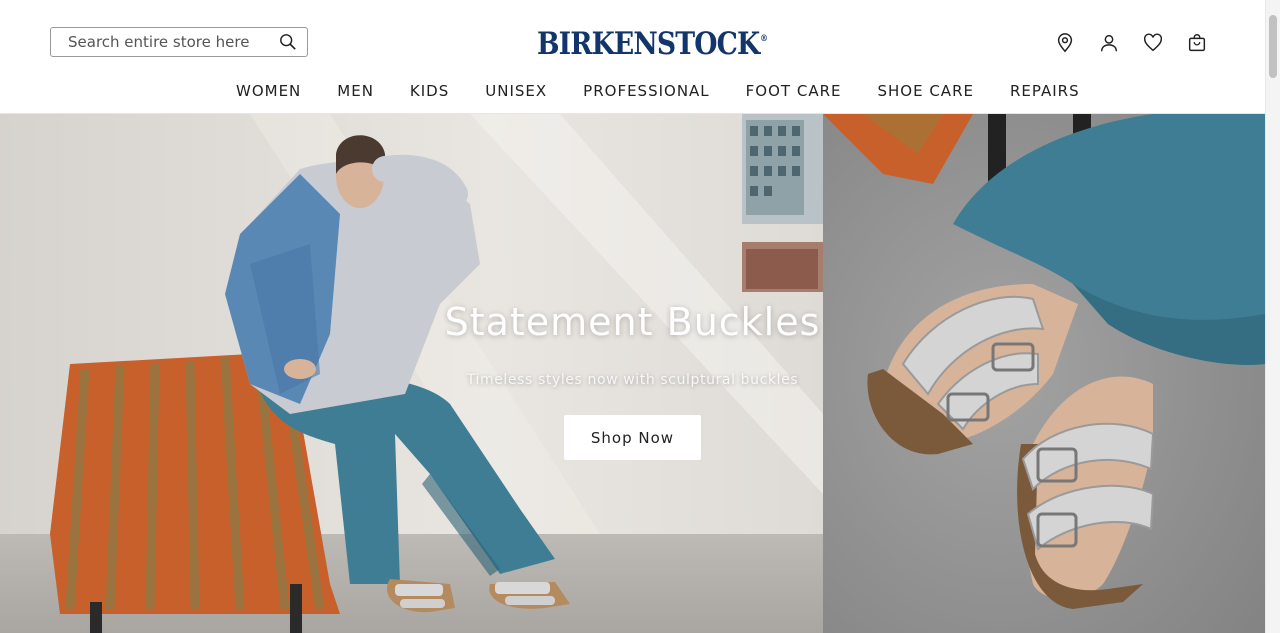  I want to click on cart-icon, so click(1197, 43).